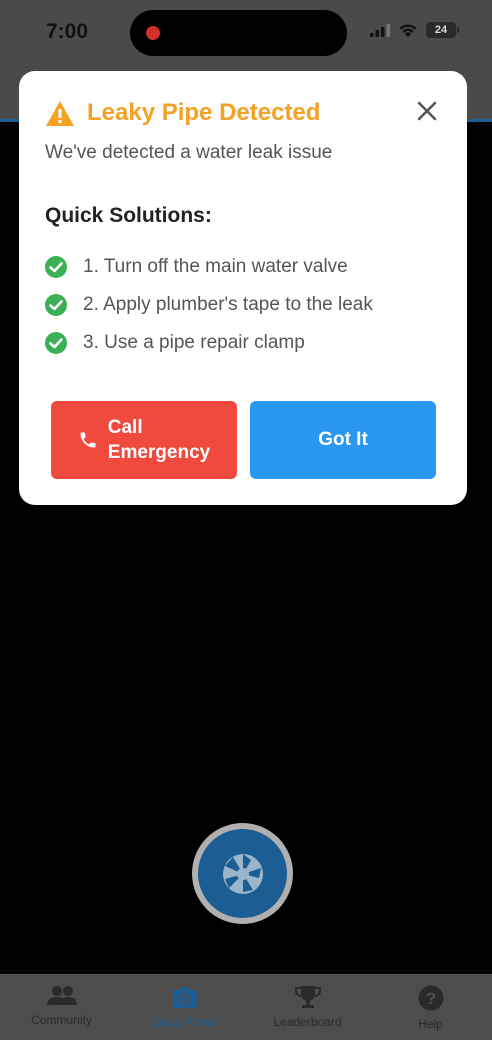  What do you see at coordinates (184, 1022) in the screenshot?
I see `tab-label: Snap Photo` at bounding box center [184, 1022].